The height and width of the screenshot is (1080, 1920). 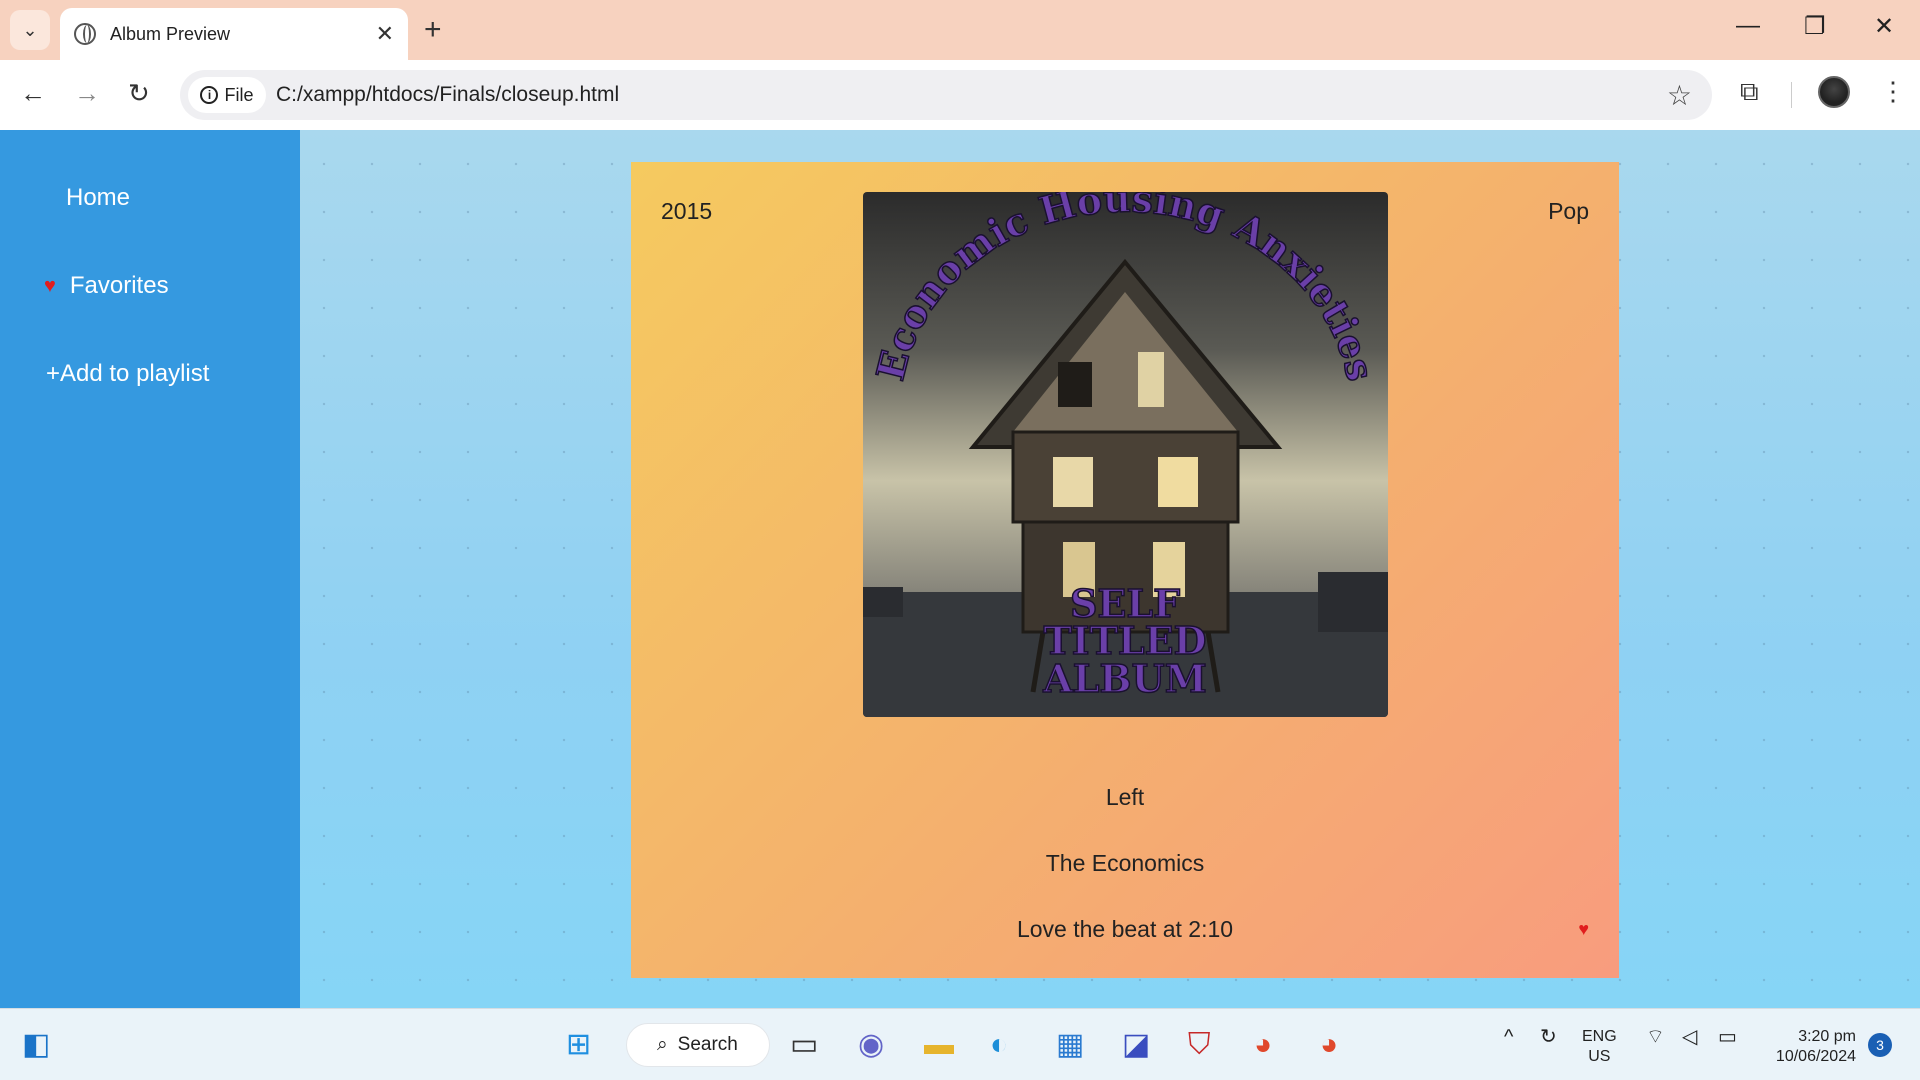 What do you see at coordinates (1136, 1045) in the screenshot?
I see `app-icon: ◪` at bounding box center [1136, 1045].